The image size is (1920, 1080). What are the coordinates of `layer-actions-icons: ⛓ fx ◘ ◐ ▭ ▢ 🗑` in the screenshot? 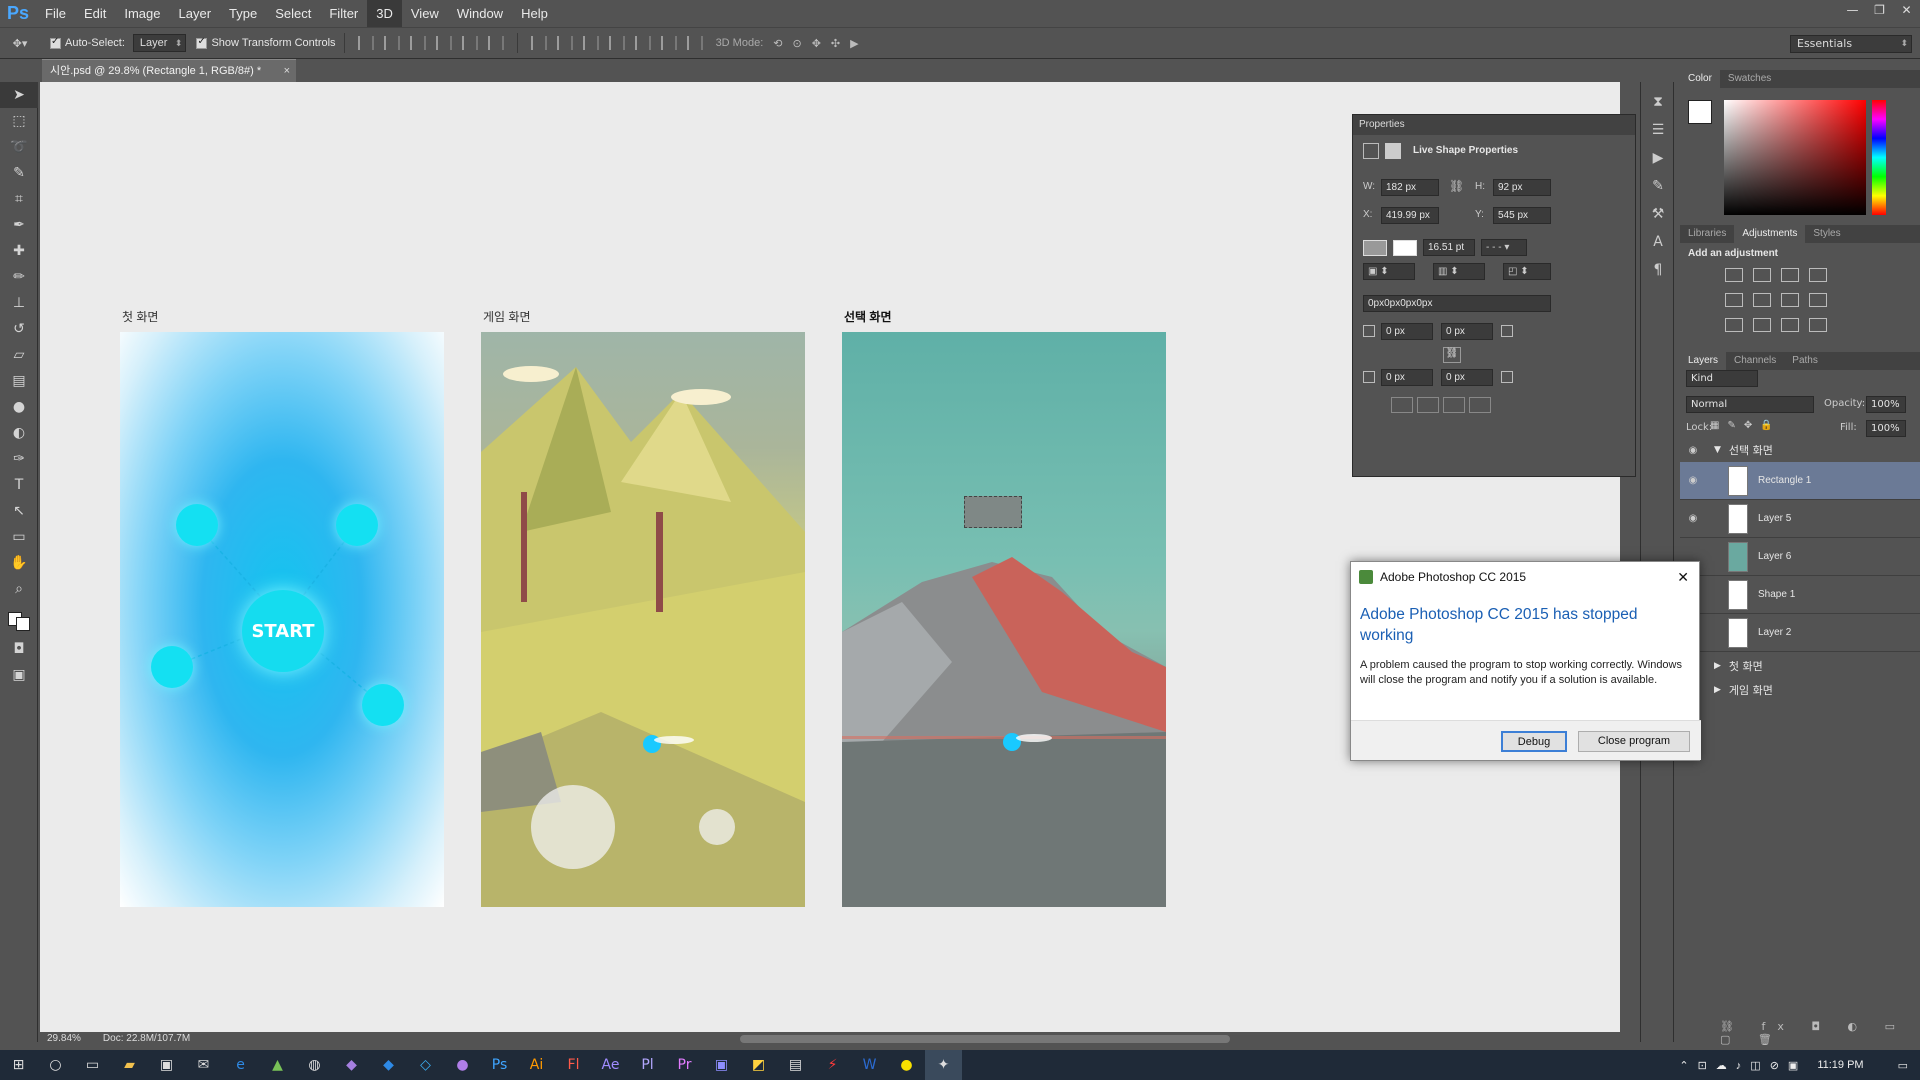 It's located at (1820, 1033).